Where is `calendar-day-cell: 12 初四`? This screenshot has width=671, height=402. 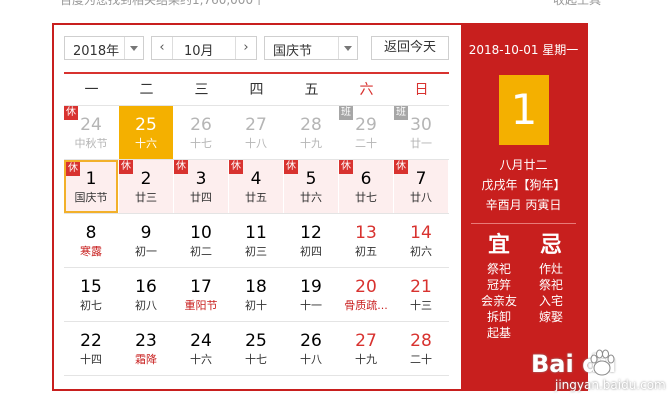 calendar-day-cell: 12 初四 is located at coordinates (311, 240).